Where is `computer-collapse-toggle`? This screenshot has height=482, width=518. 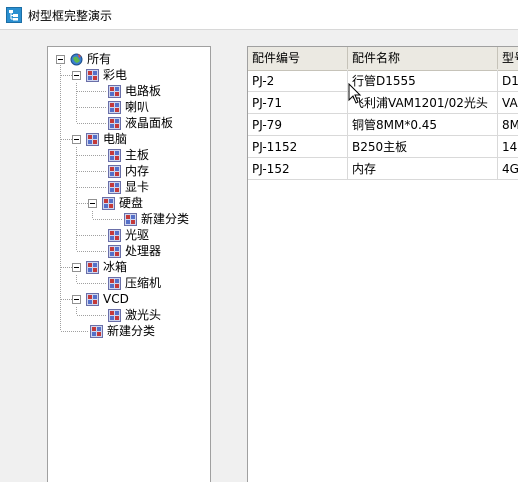
computer-collapse-toggle is located at coordinates (76, 139).